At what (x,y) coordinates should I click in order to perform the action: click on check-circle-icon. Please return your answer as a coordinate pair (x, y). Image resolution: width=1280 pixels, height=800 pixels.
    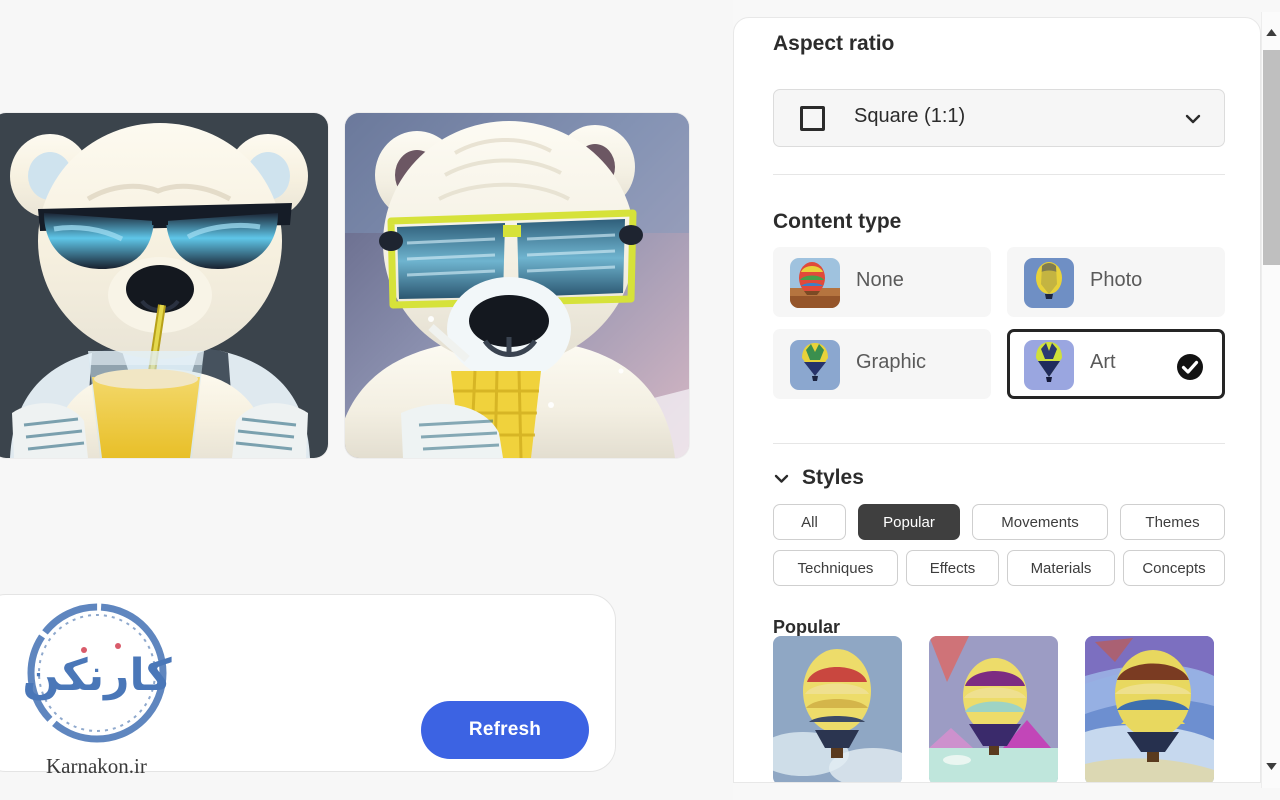
    Looking at the image, I should click on (1190, 367).